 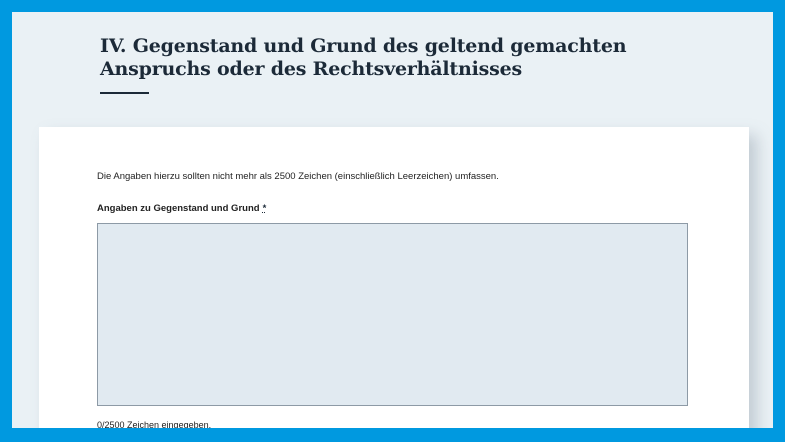 What do you see at coordinates (264, 208) in the screenshot?
I see `required-marker: *` at bounding box center [264, 208].